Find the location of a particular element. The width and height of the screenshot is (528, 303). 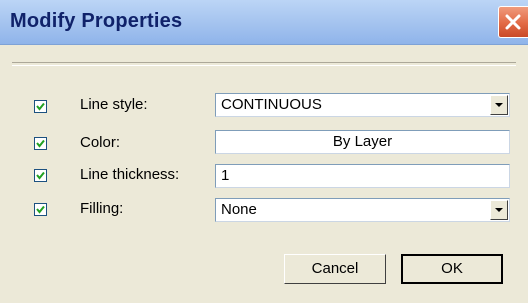

separator is located at coordinates (264, 64).